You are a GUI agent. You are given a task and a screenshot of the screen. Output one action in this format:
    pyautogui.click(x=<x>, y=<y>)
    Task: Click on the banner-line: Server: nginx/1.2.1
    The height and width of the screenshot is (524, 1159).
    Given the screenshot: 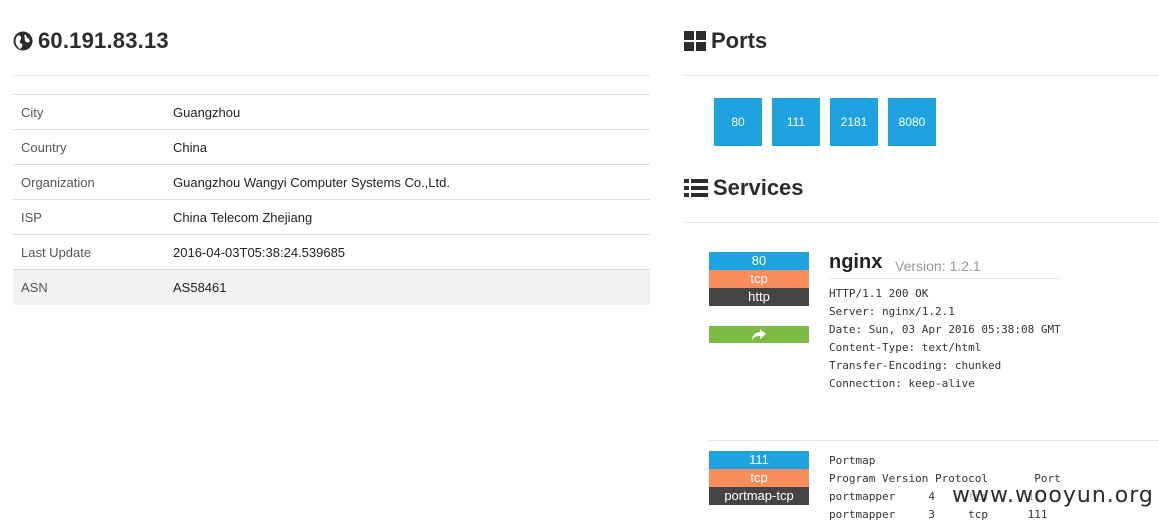 What is the action you would take?
    pyautogui.click(x=892, y=311)
    